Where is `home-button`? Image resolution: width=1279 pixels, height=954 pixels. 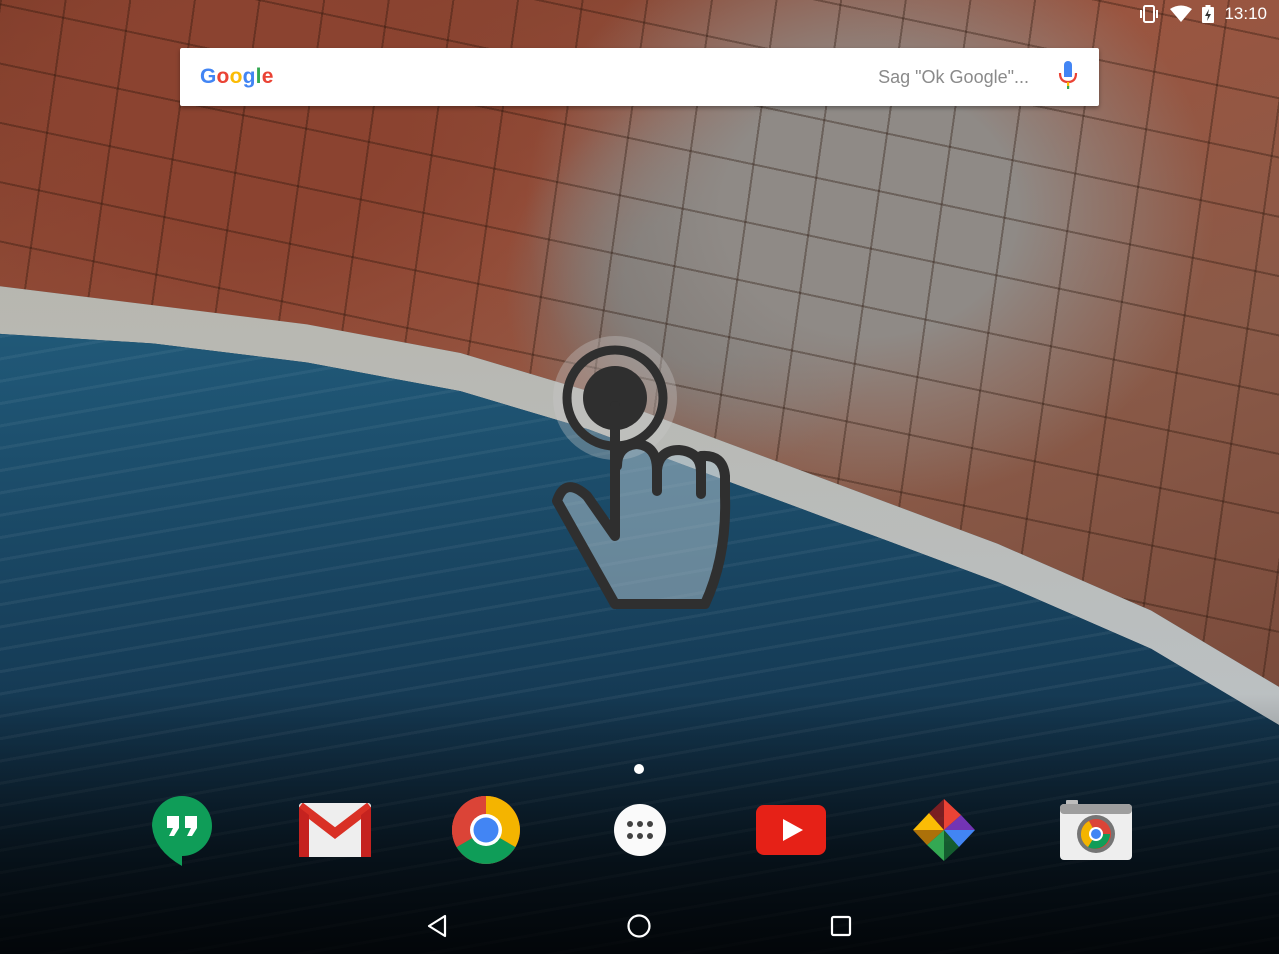
home-button is located at coordinates (639, 926).